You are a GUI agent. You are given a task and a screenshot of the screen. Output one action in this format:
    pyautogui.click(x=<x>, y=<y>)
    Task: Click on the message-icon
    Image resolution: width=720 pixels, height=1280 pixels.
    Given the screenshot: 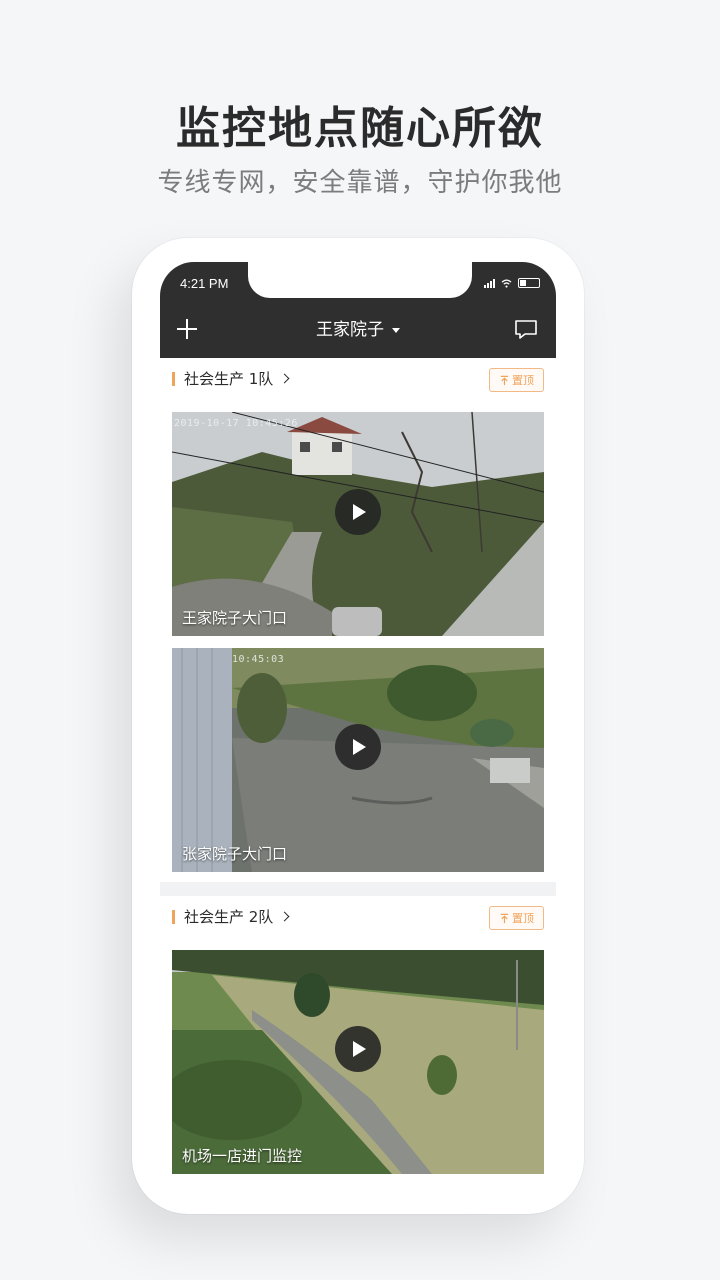 What is the action you would take?
    pyautogui.click(x=526, y=330)
    